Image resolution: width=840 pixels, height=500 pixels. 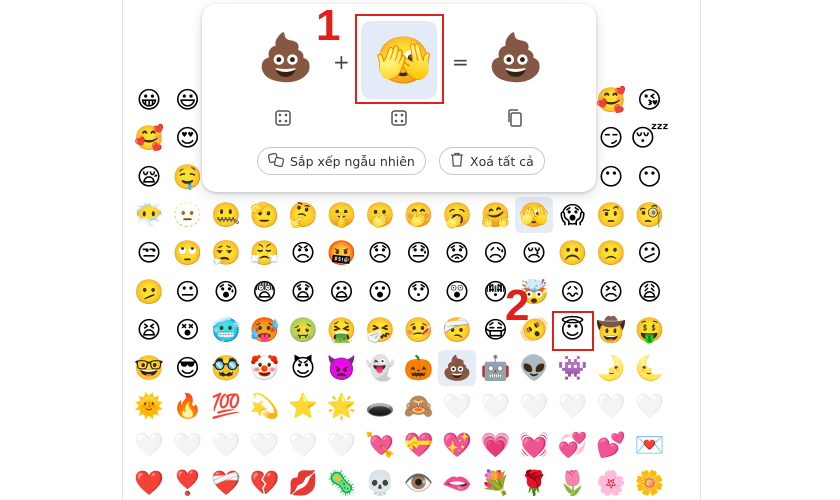 I want to click on emoji-cell: 🫣, so click(x=534, y=214).